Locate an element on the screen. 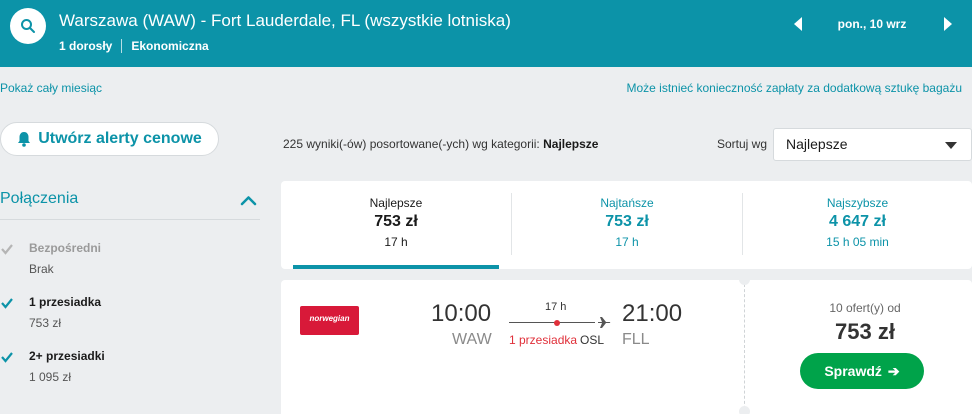 Image resolution: width=972 pixels, height=414 pixels. check-deal-button: Sprawdź ➔ is located at coordinates (862, 371).